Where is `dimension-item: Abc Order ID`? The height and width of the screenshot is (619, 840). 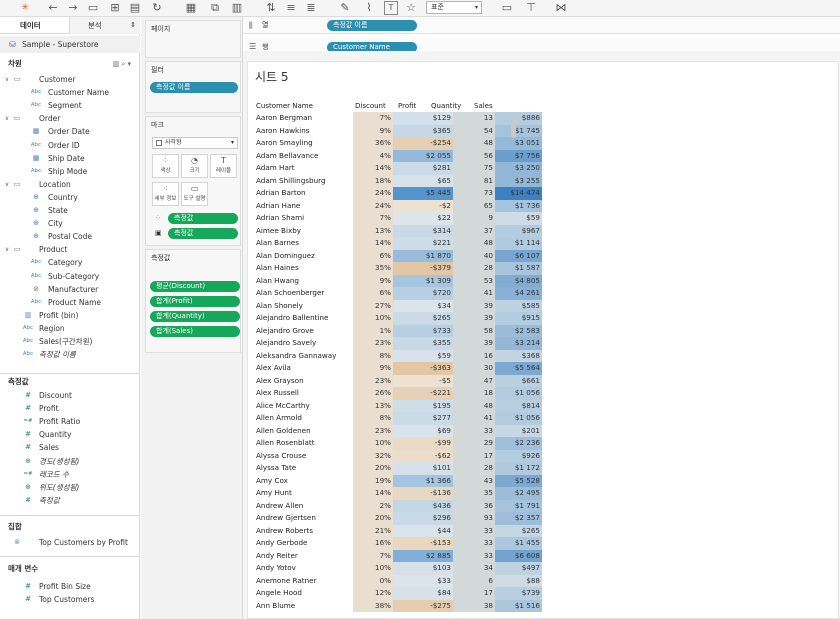
dimension-item: Abc Order ID is located at coordinates (69, 145).